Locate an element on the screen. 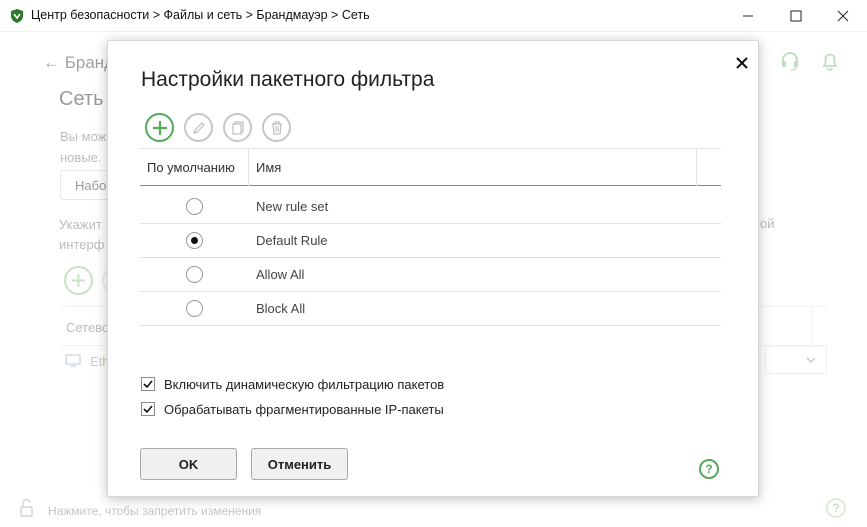 This screenshot has width=867, height=527. table-row: New rule set is located at coordinates (430, 207).